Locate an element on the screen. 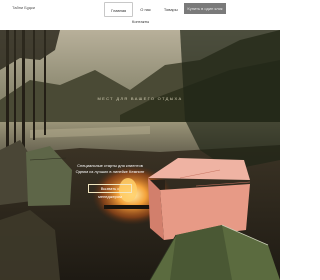 The width and height of the screenshot is (320, 280). hero-line: Одним из лучших в линейке Кемпинг is located at coordinates (110, 171).